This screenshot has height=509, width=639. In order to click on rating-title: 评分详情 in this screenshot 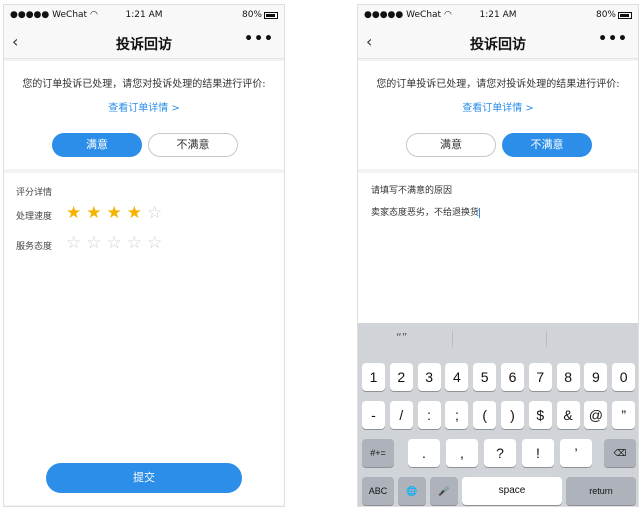, I will do `click(34, 193)`.